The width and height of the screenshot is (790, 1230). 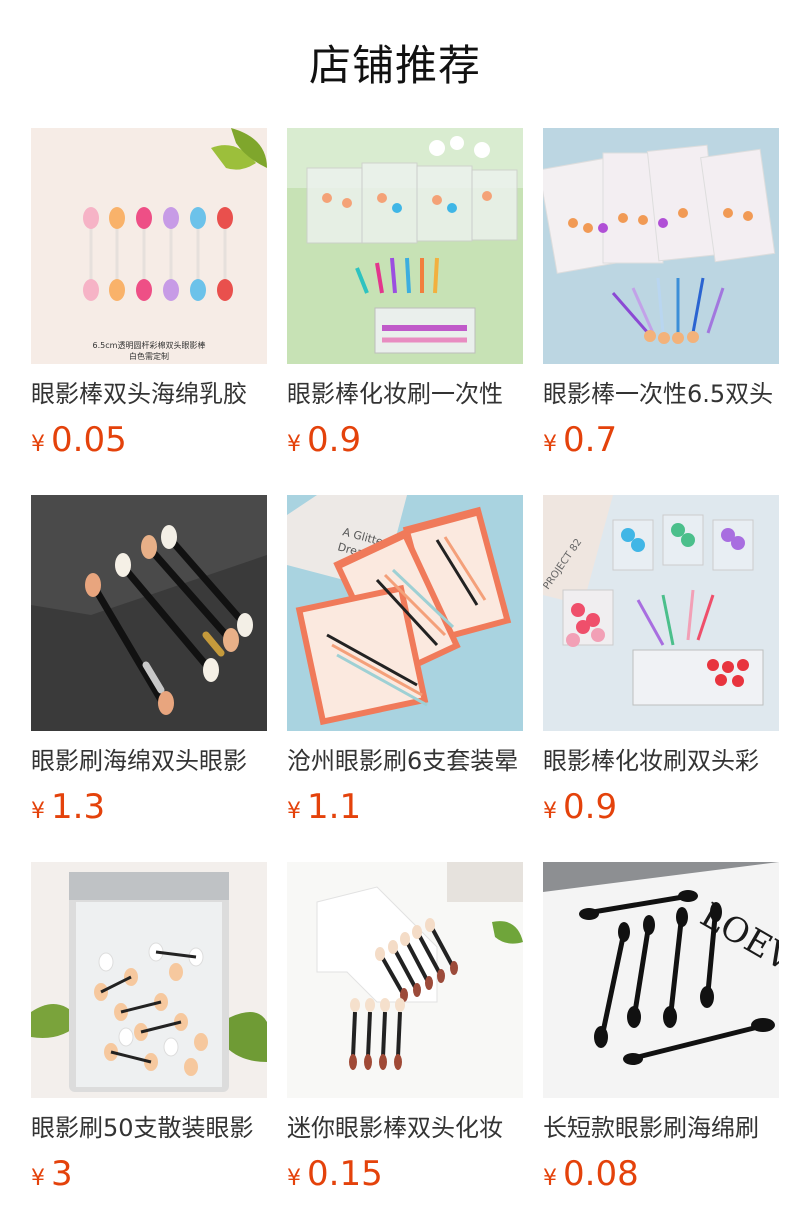 I want to click on product-card: 眼影棒化妆刷一次性 ¥0.9, so click(x=405, y=295).